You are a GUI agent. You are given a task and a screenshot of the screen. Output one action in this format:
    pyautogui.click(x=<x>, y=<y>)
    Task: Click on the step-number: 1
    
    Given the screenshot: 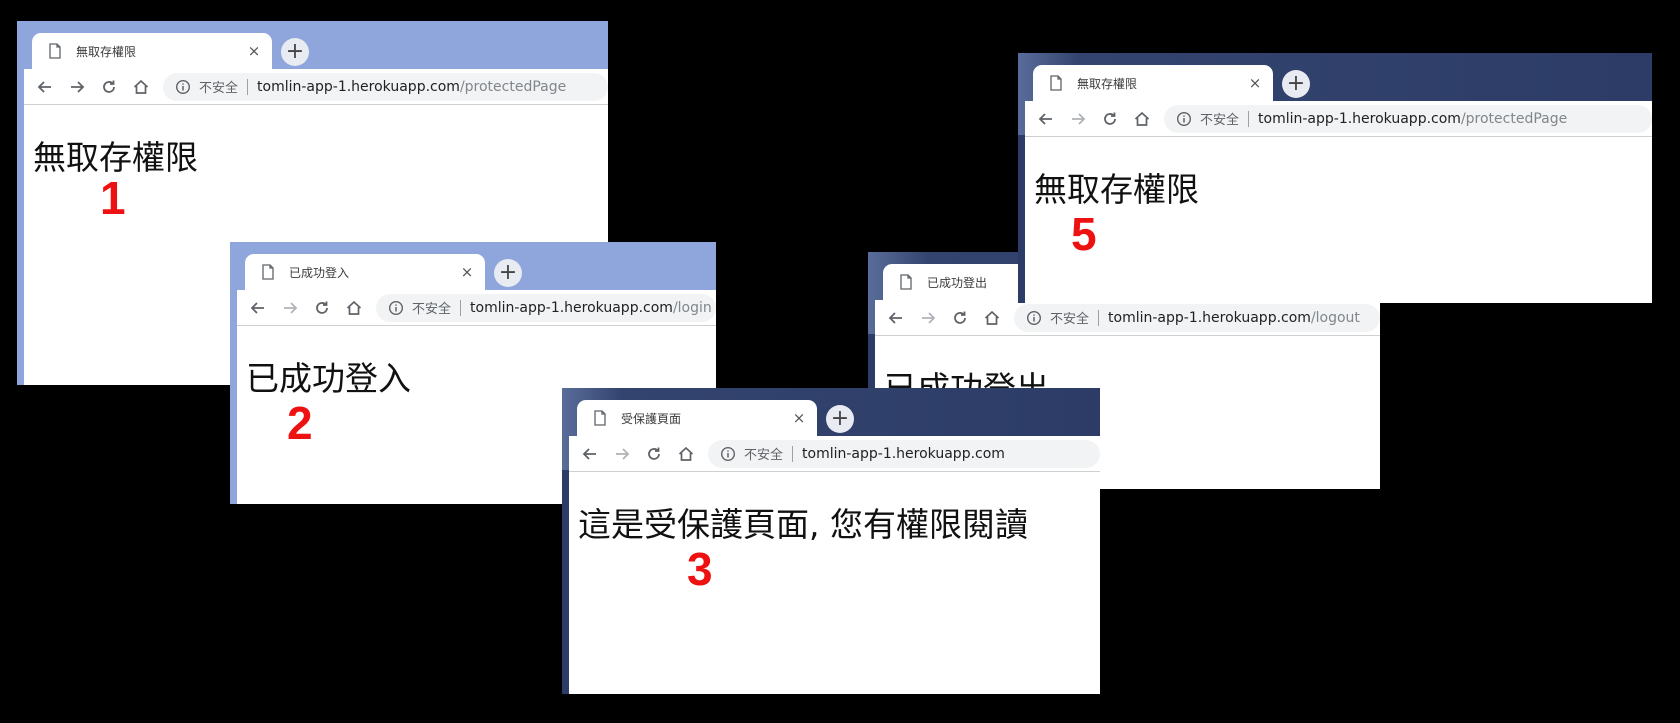 What is the action you would take?
    pyautogui.click(x=113, y=198)
    